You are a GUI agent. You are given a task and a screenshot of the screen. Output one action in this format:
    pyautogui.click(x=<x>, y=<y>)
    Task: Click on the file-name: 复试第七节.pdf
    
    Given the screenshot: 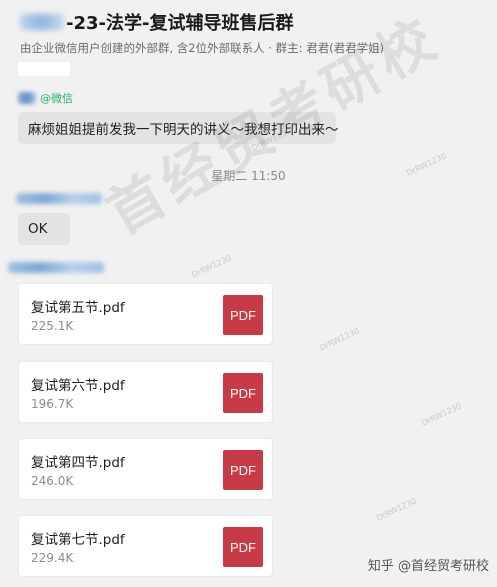 What is the action you would take?
    pyautogui.click(x=78, y=540)
    